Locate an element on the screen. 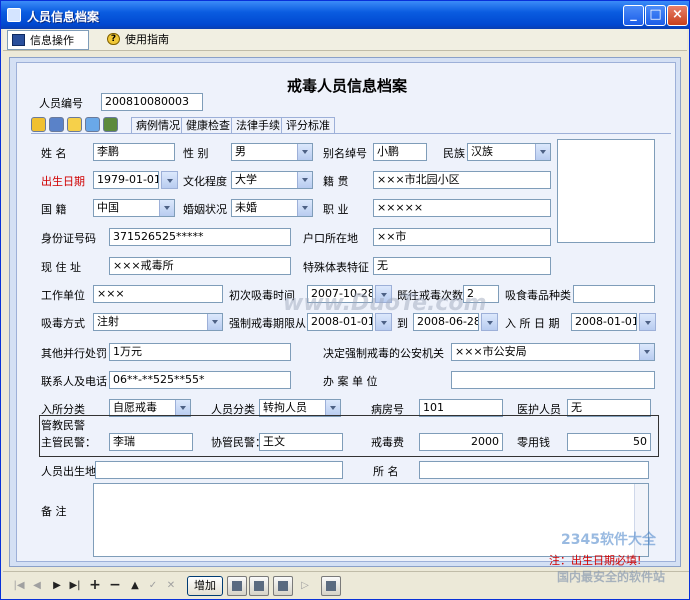  enter-type-value: 自愿戒毒 is located at coordinates (135, 407).